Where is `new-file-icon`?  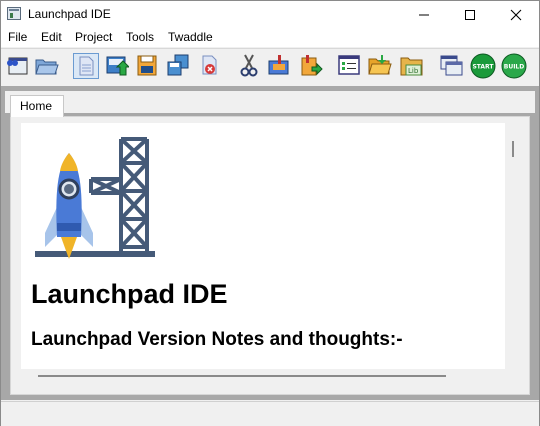
new-file-icon is located at coordinates (86, 66).